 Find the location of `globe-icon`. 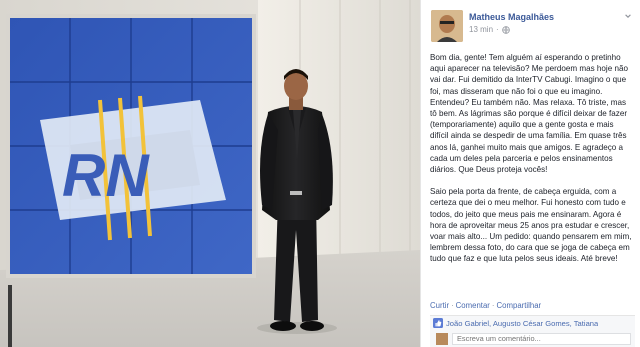

globe-icon is located at coordinates (505, 29).